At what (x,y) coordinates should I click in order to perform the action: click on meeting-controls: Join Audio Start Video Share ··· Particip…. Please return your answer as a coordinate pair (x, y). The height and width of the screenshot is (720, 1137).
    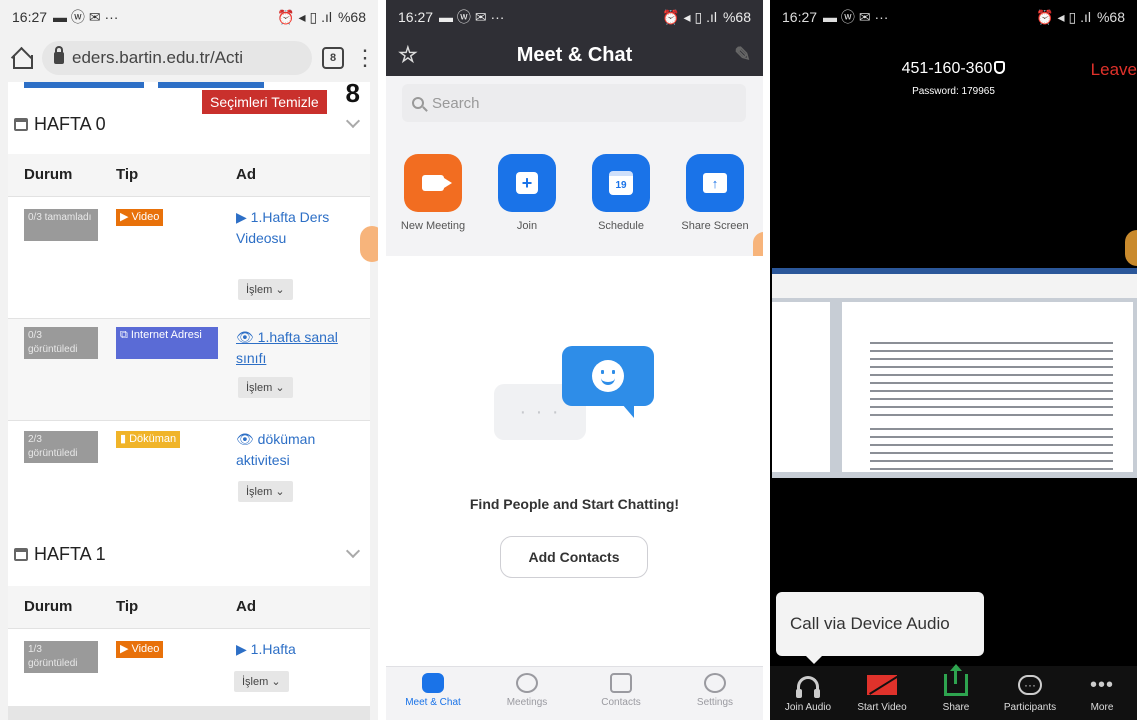
    Looking at the image, I should click on (953, 692).